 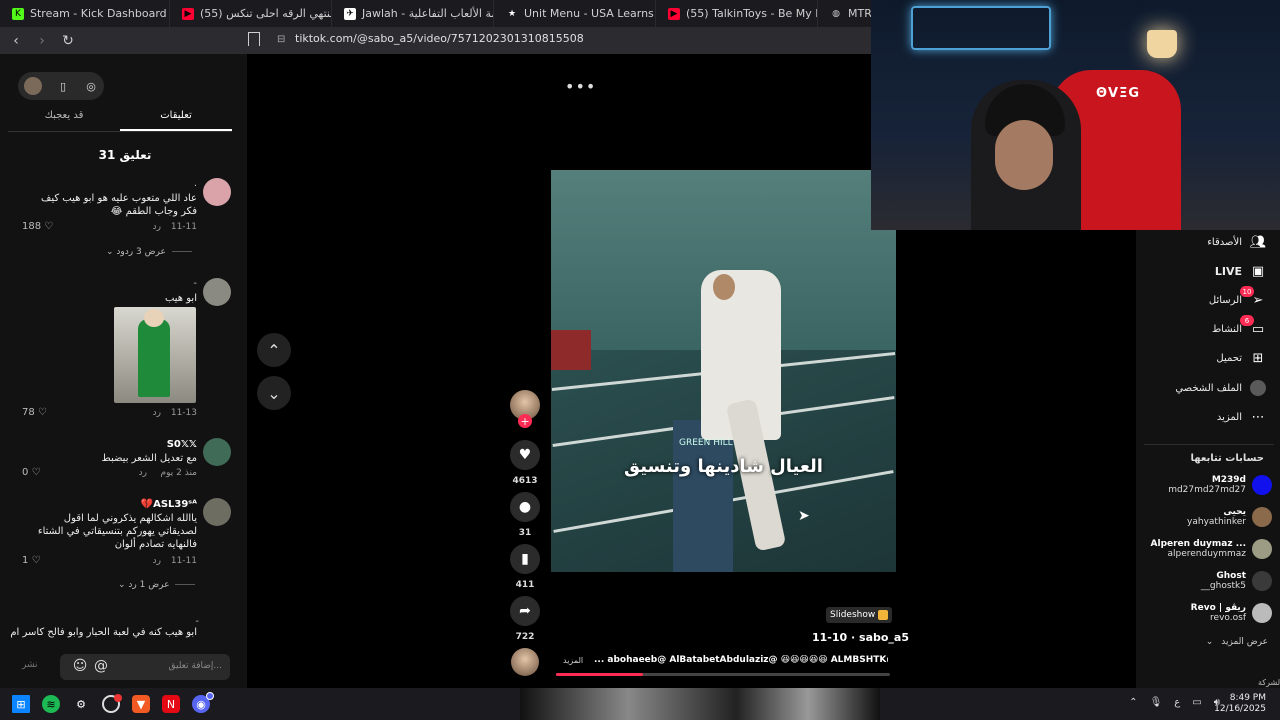 What do you see at coordinates (195, 283) in the screenshot?
I see `comment-author: -` at bounding box center [195, 283].